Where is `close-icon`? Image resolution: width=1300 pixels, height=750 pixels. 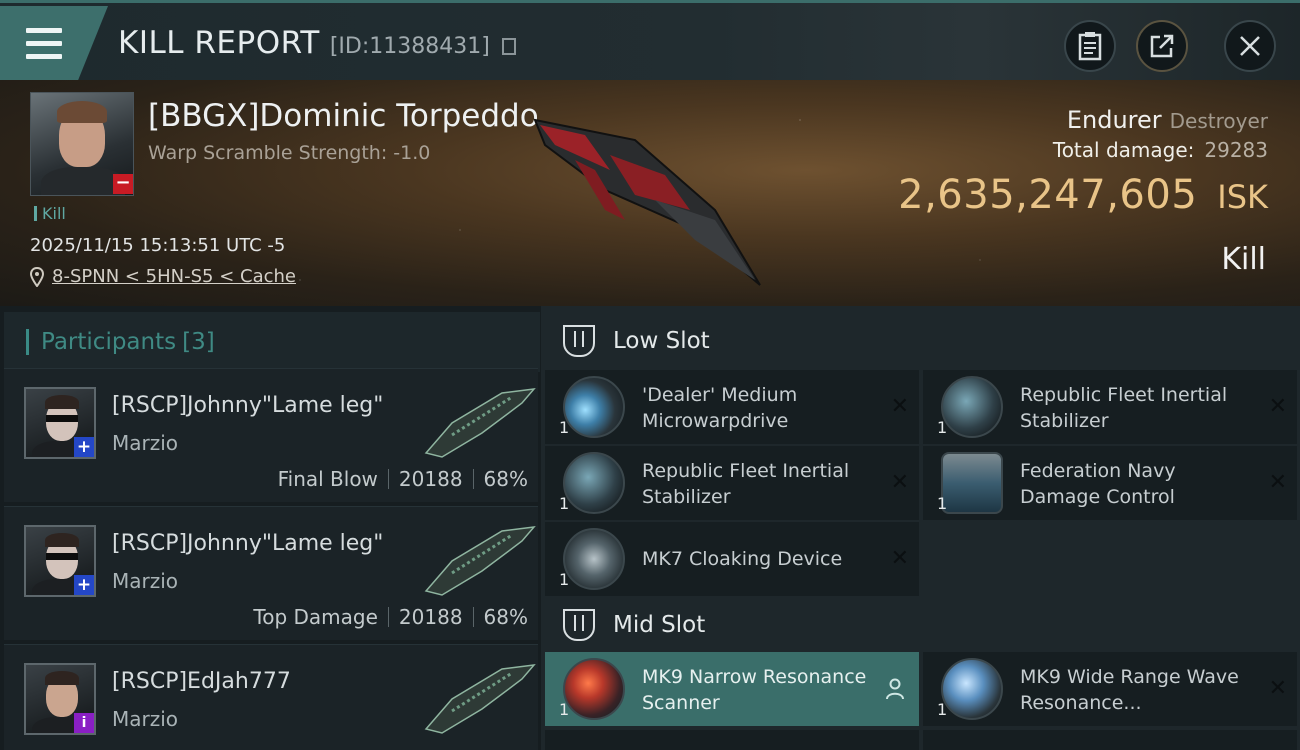
close-icon is located at coordinates (1250, 46).